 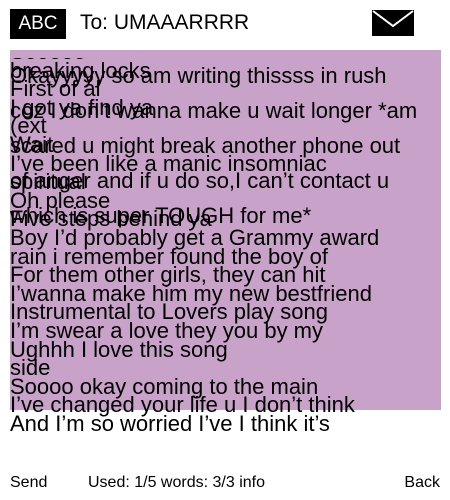 I want to click on input-mode-badge: ABC, so click(x=38, y=24).